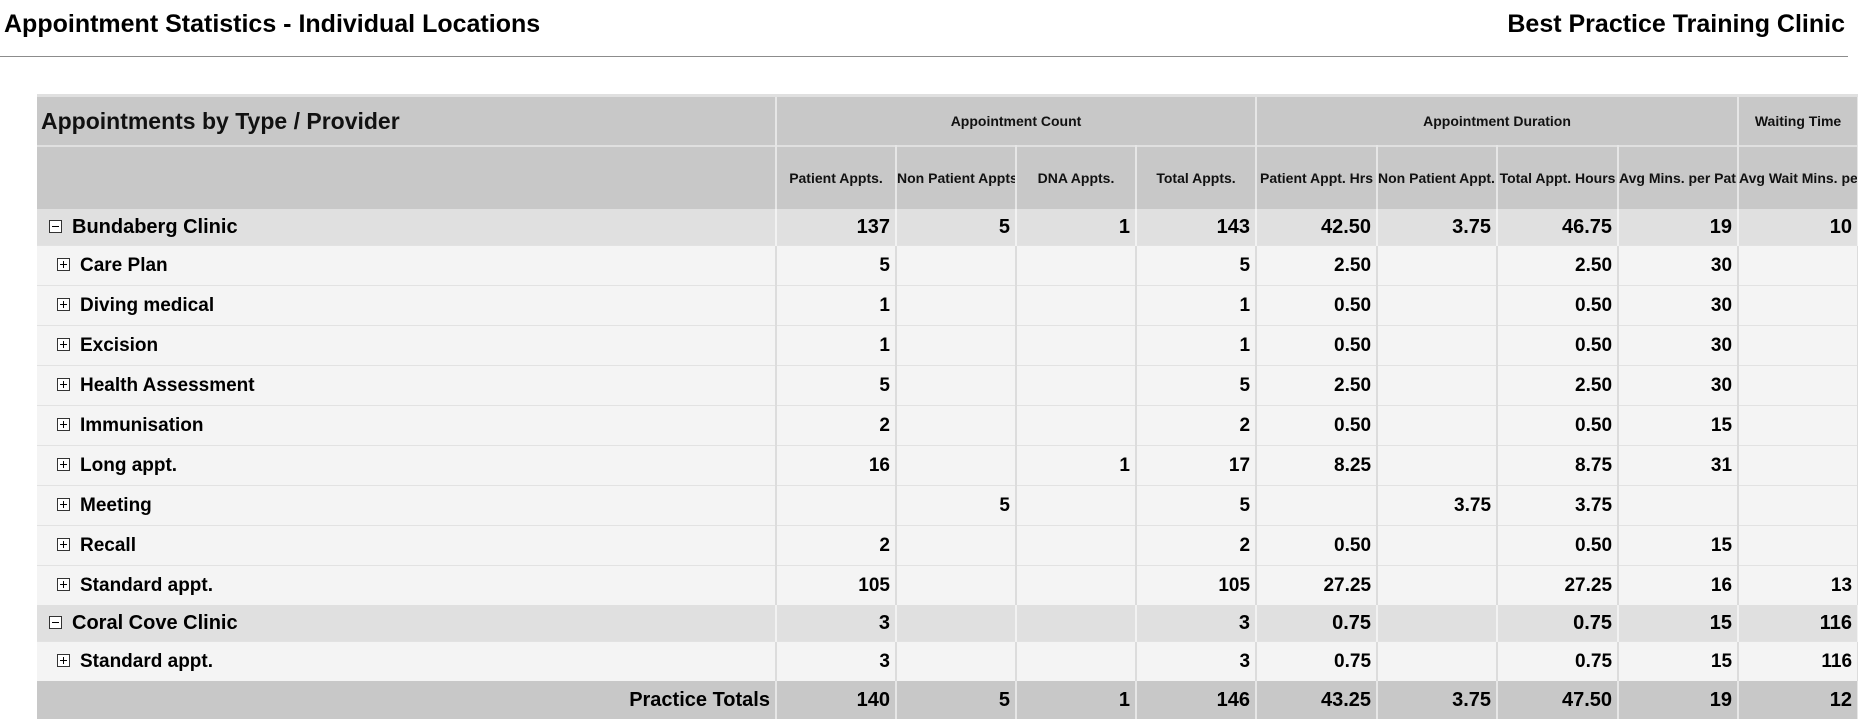 The height and width of the screenshot is (719, 1858). I want to click on appointment-type-label-cell: Immunisation, so click(407, 425).